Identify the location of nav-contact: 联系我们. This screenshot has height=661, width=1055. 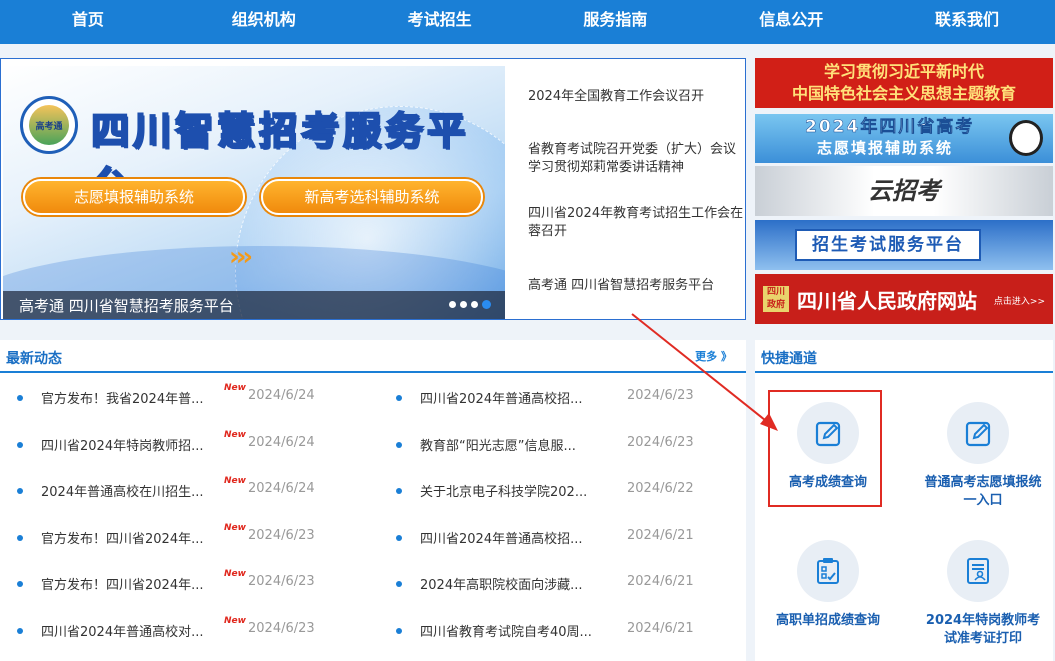
(967, 22).